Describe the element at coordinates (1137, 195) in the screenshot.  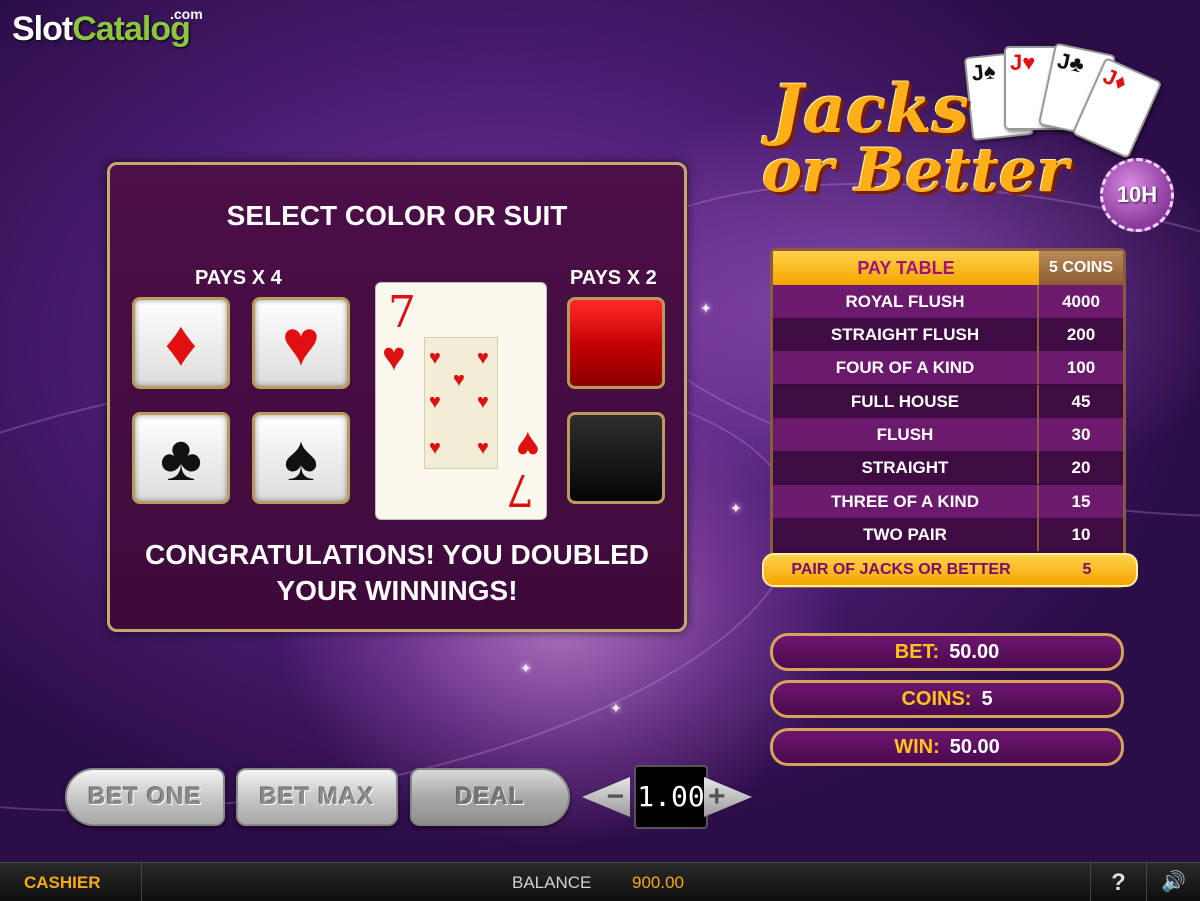
I see `10h-badge: 10H` at that location.